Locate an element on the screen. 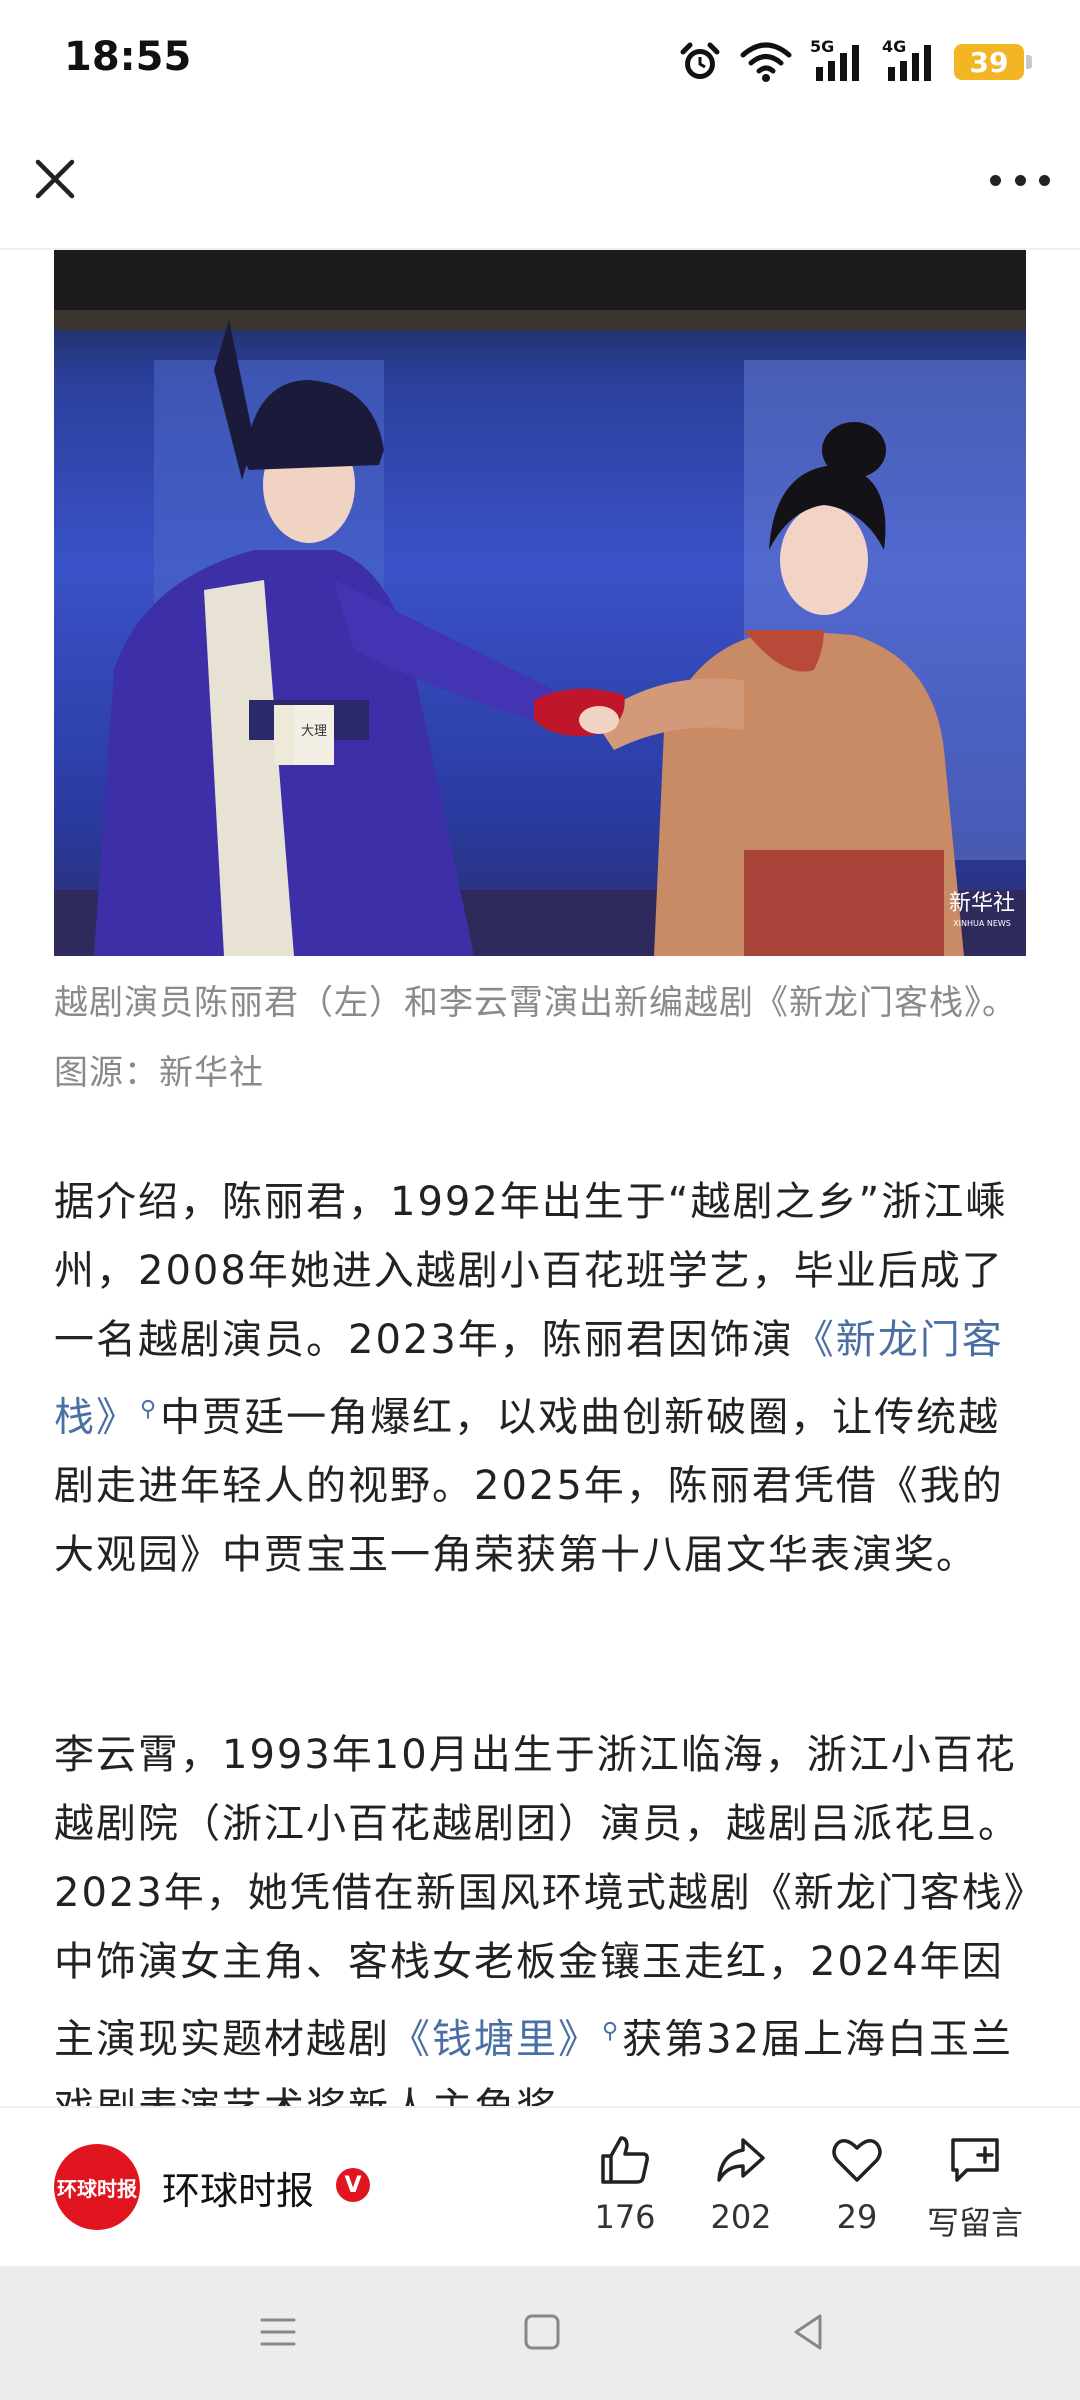 This screenshot has width=1080, height=2400. photo-caption: 越剧演员陈丽君（左）和李云霄演出新编越剧《新龙门客栈》。图源：新华社 is located at coordinates (535, 1038).